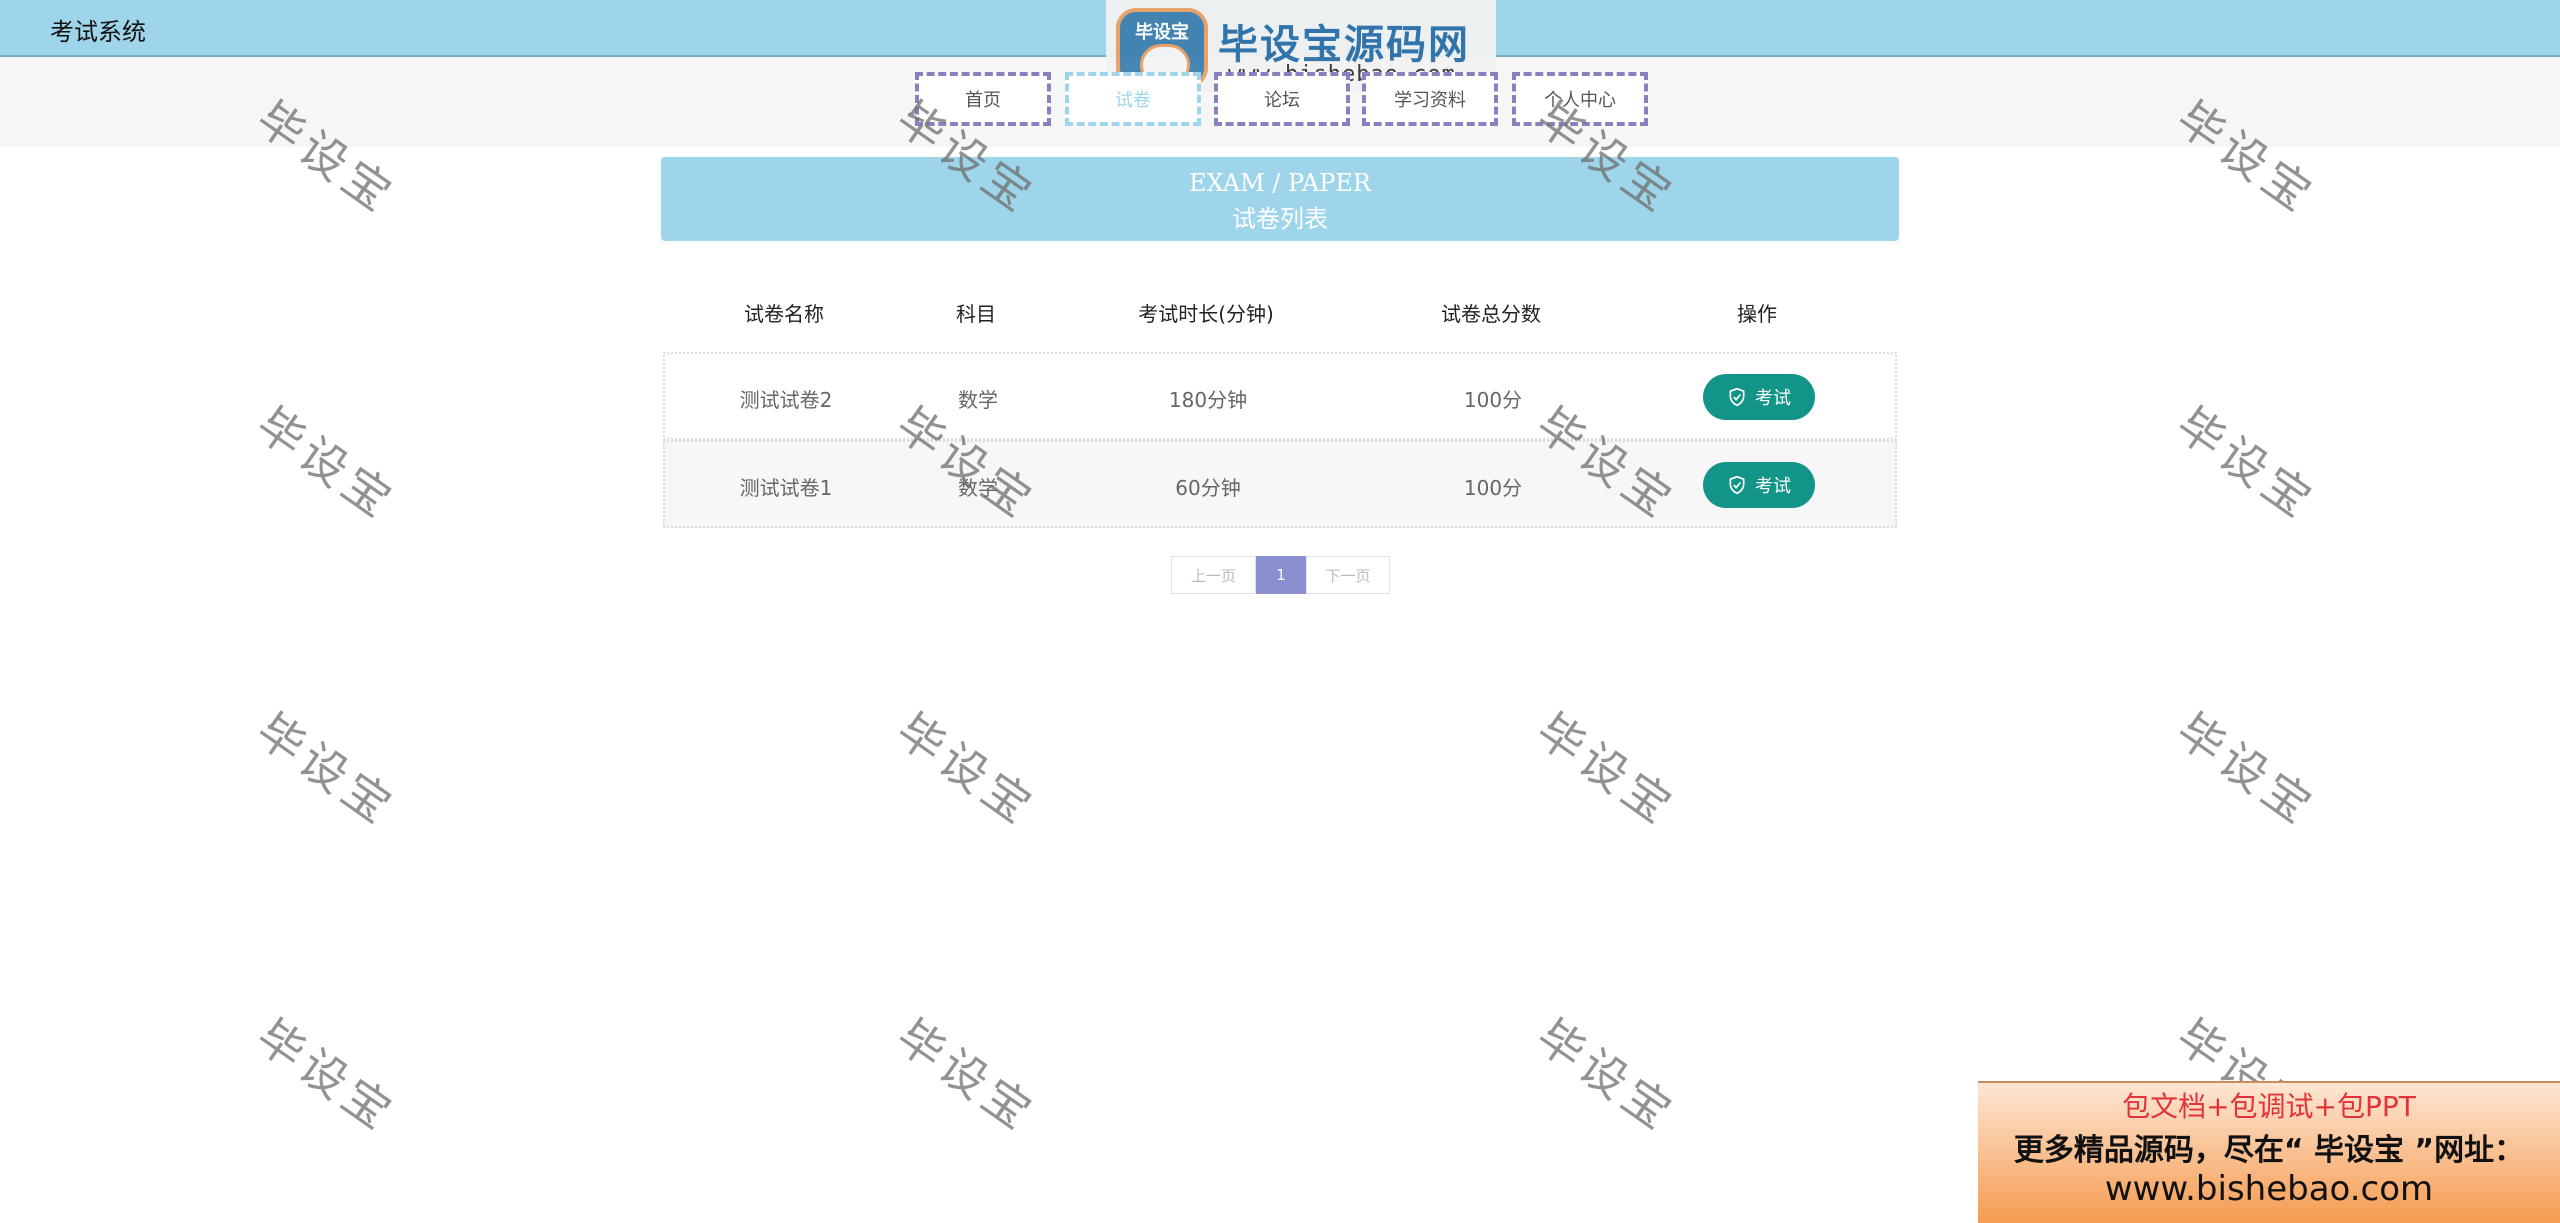 The height and width of the screenshot is (1223, 2560). Describe the element at coordinates (1757, 314) in the screenshot. I see `column-header: 操作` at that location.